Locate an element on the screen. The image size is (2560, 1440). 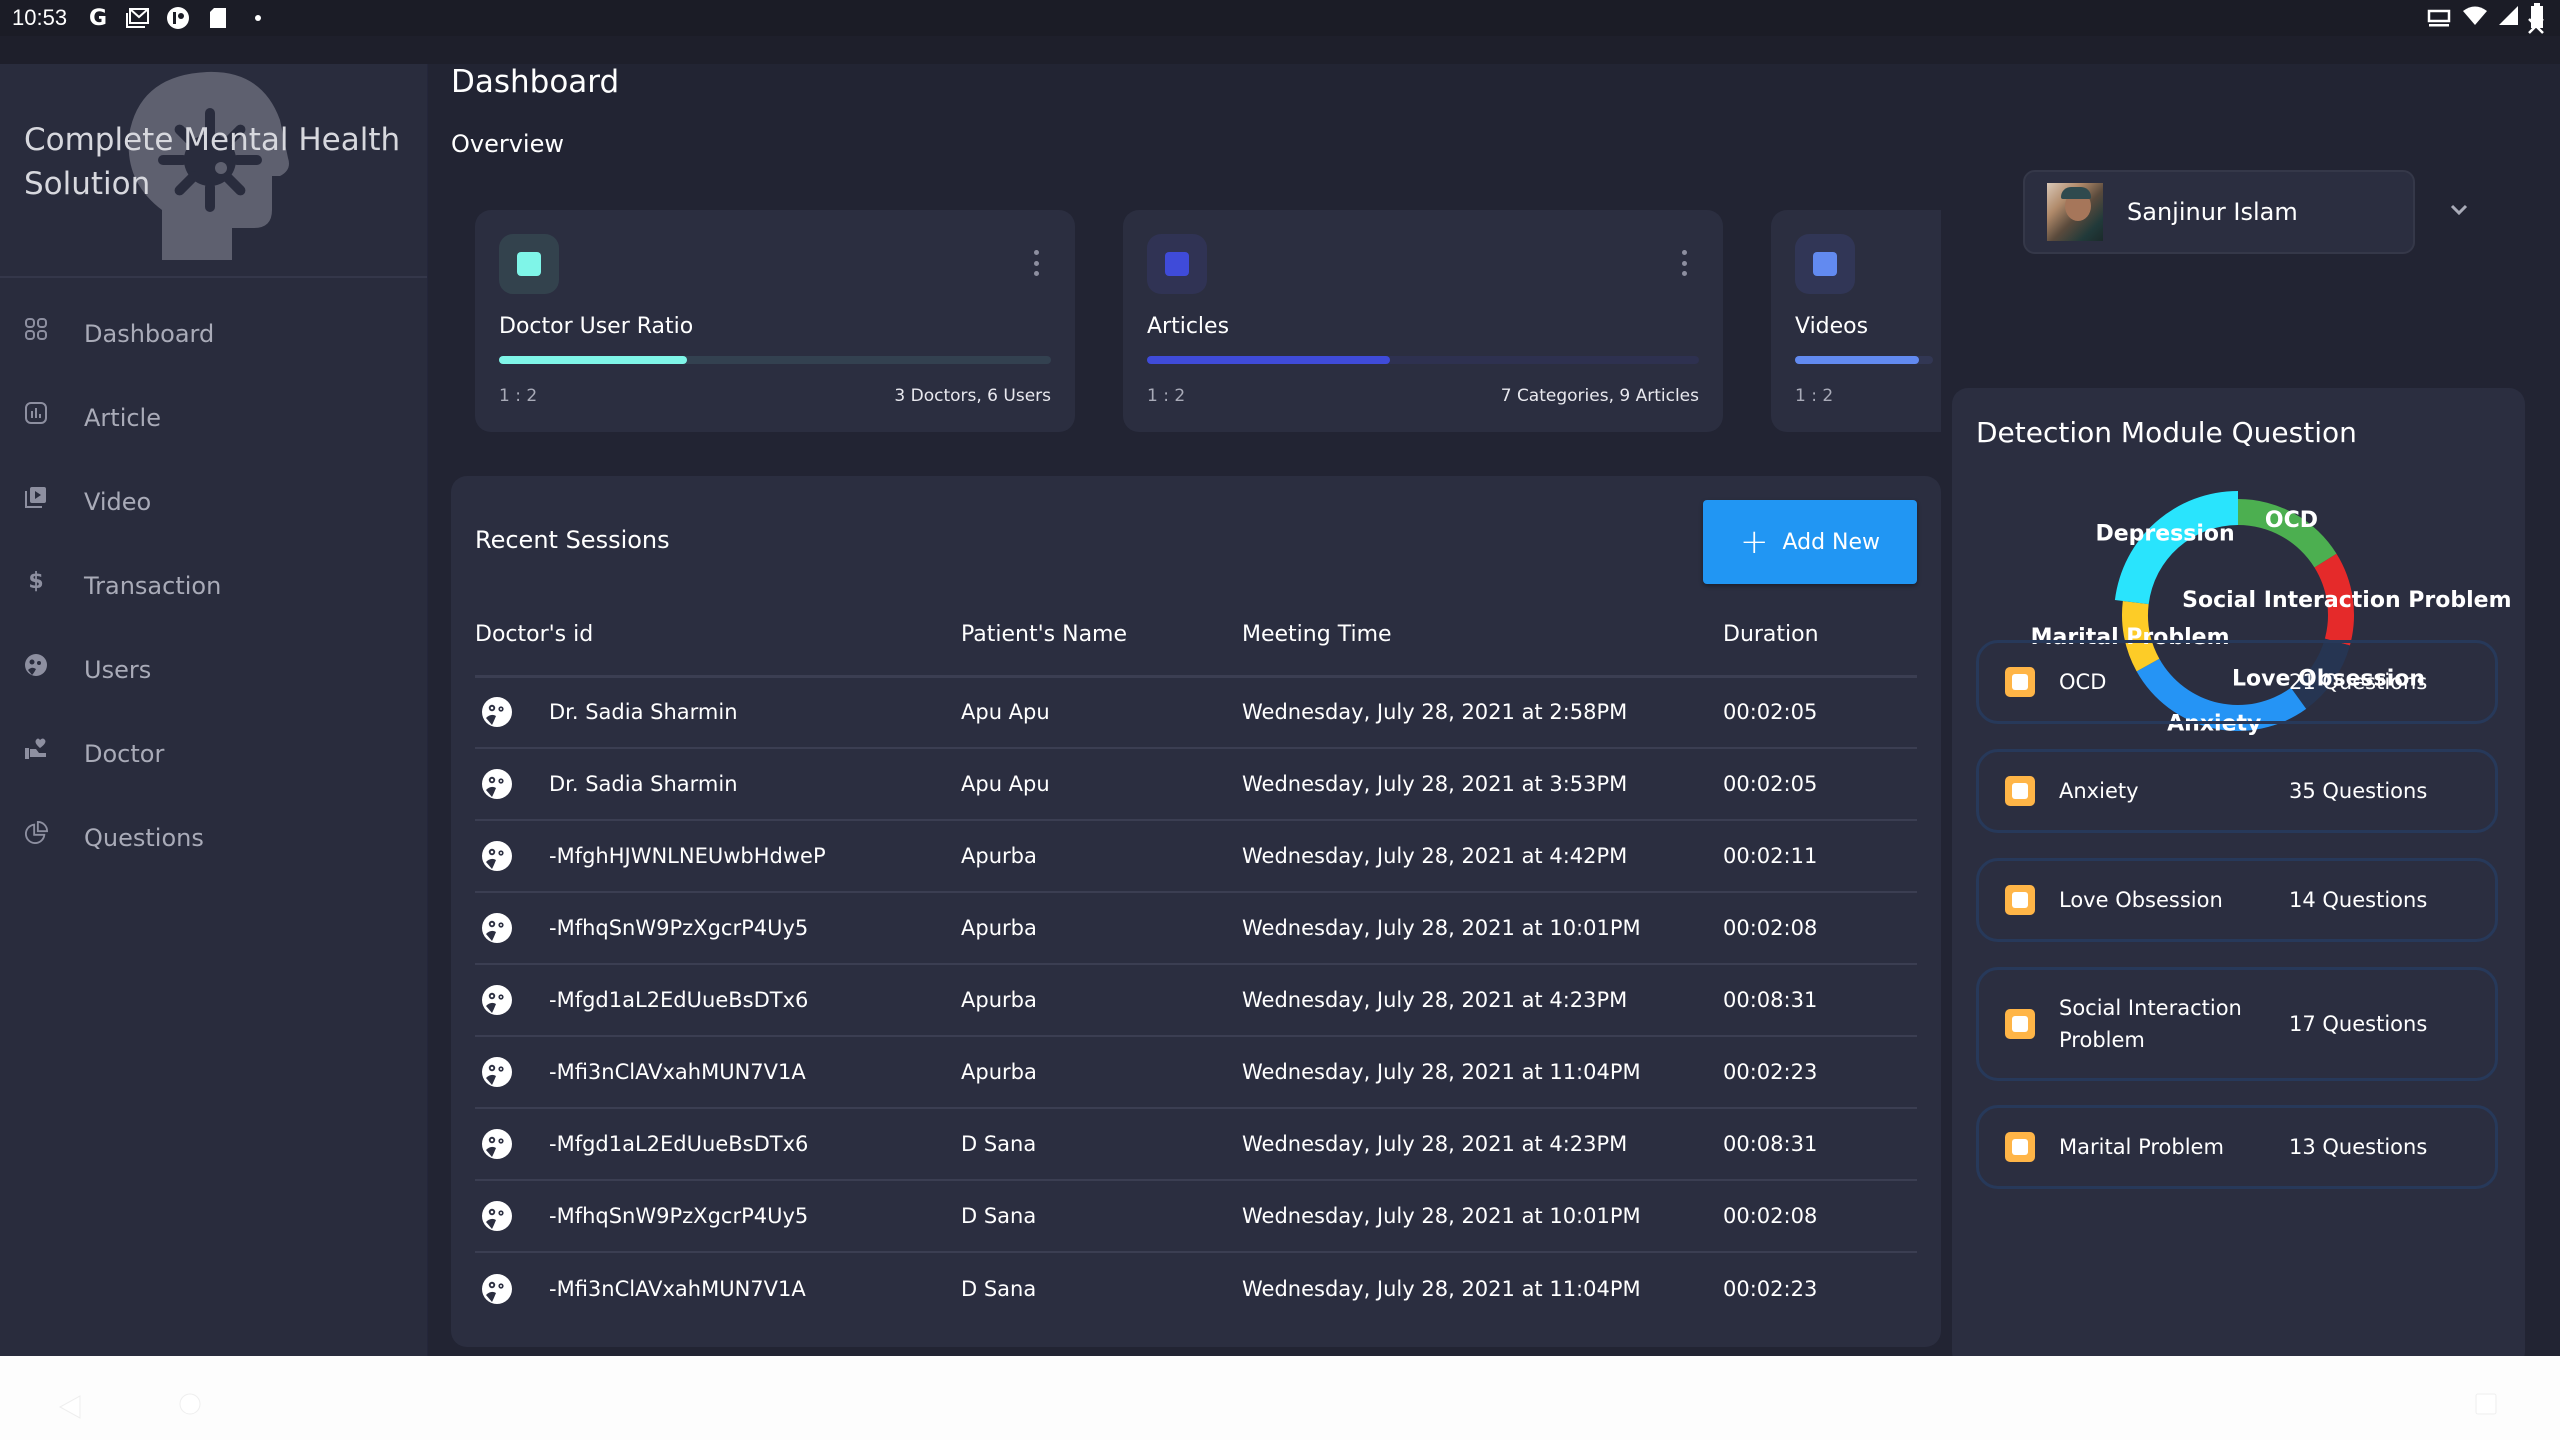
wifi-icon is located at coordinates (2475, 18).